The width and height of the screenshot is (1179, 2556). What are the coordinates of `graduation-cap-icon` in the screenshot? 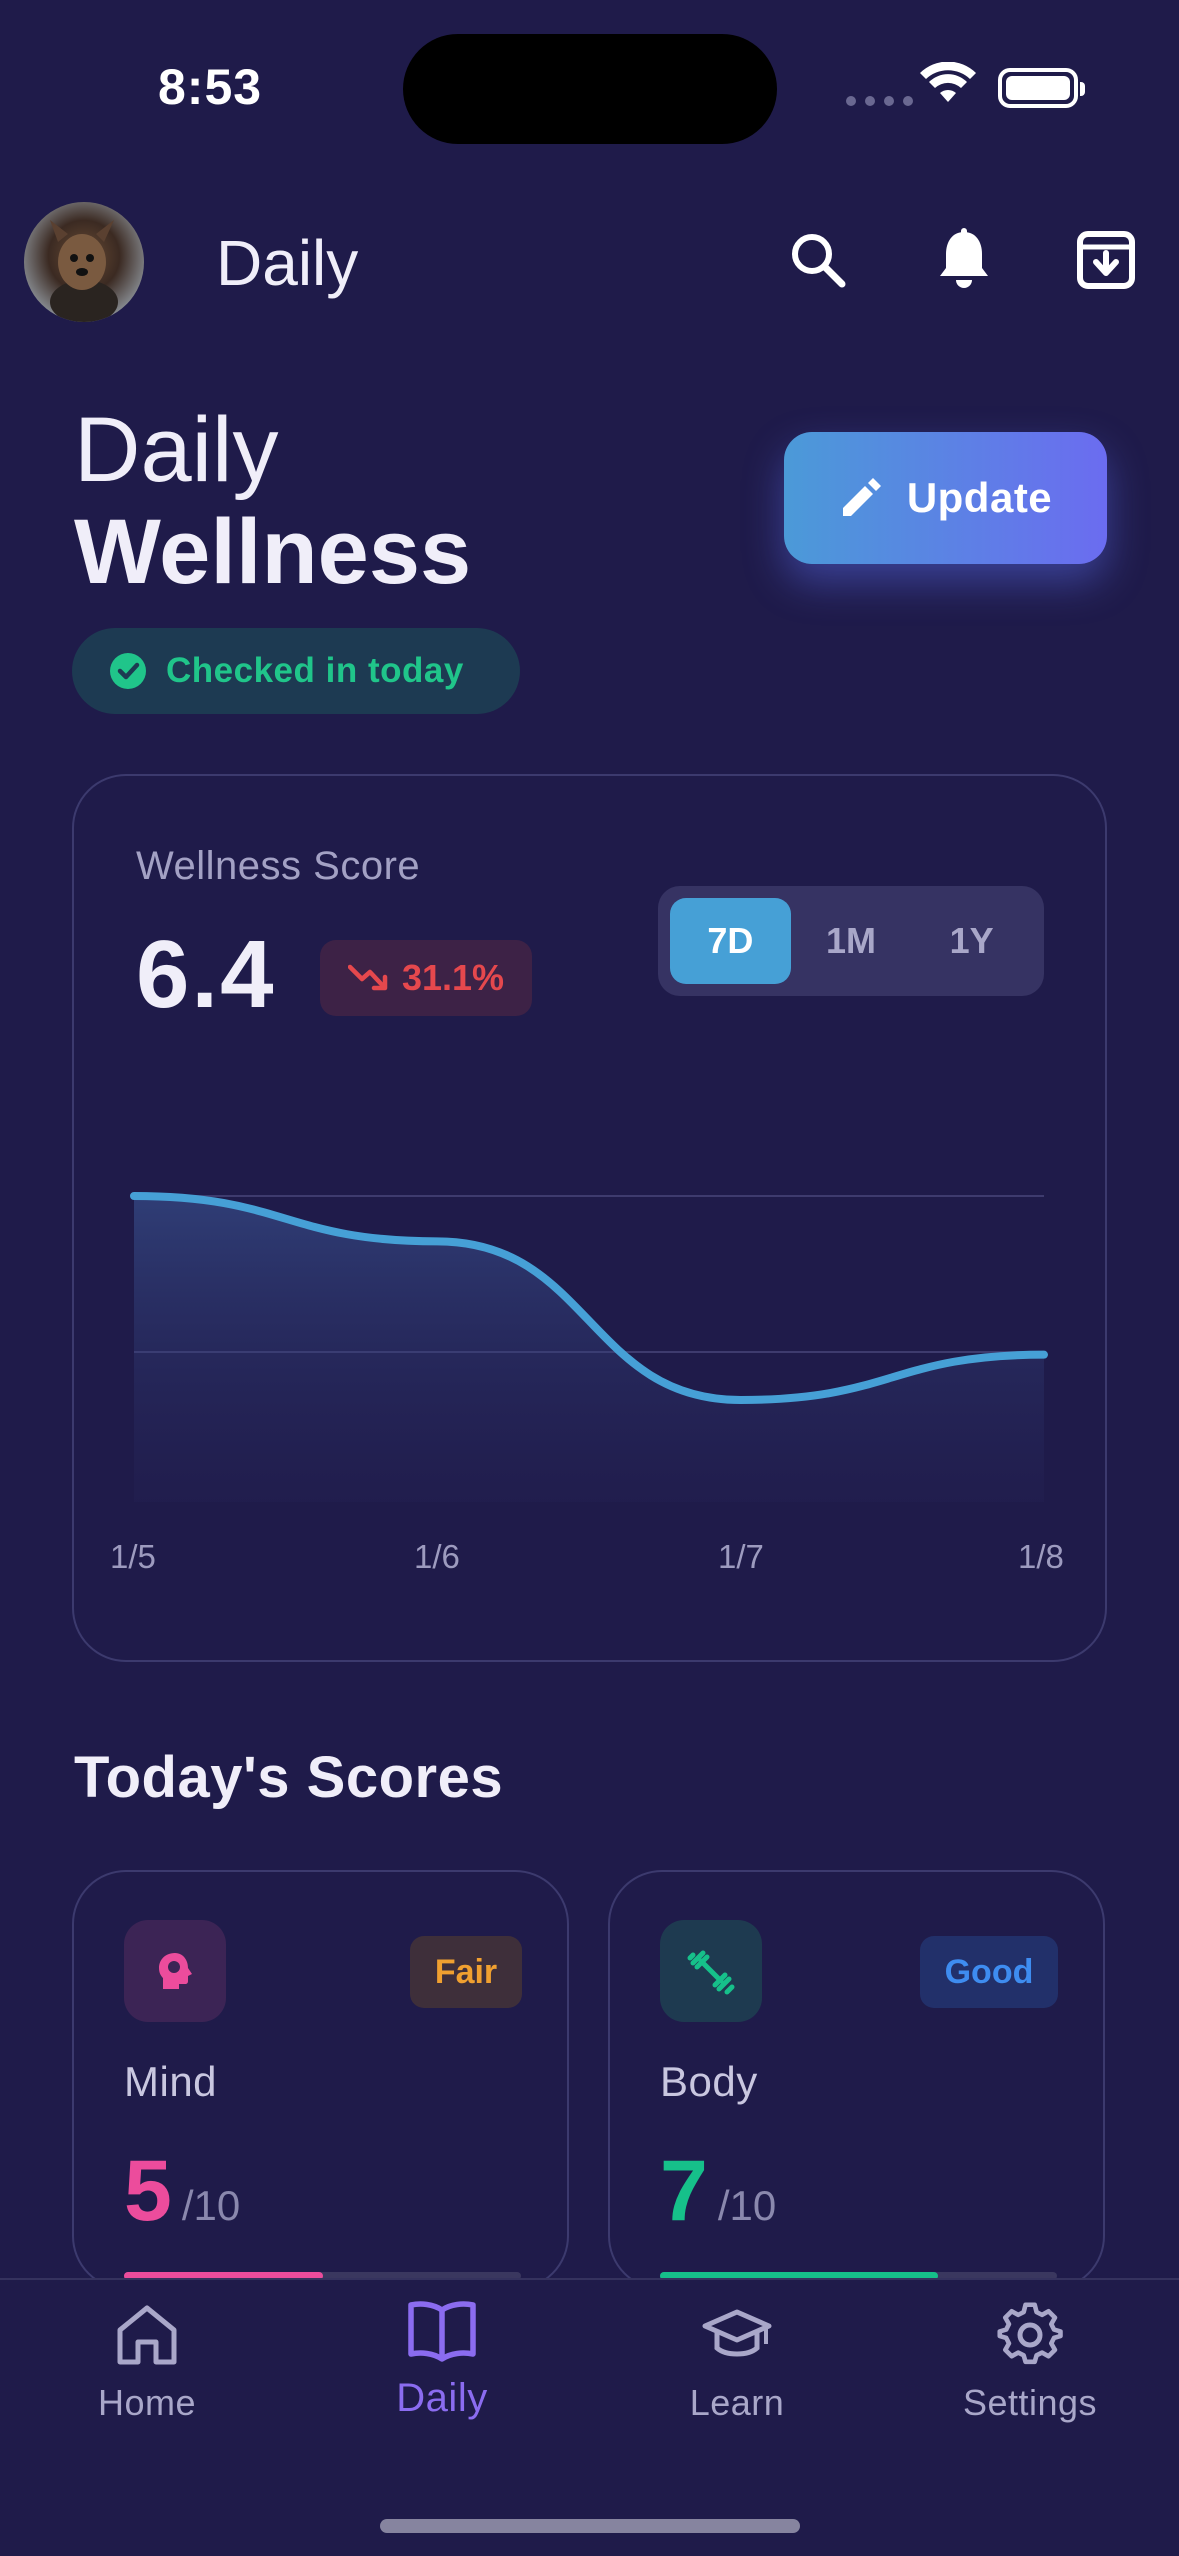 It's located at (737, 2333).